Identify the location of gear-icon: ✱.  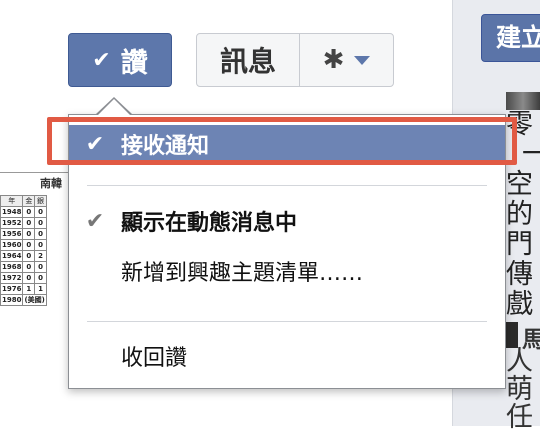
(333, 60).